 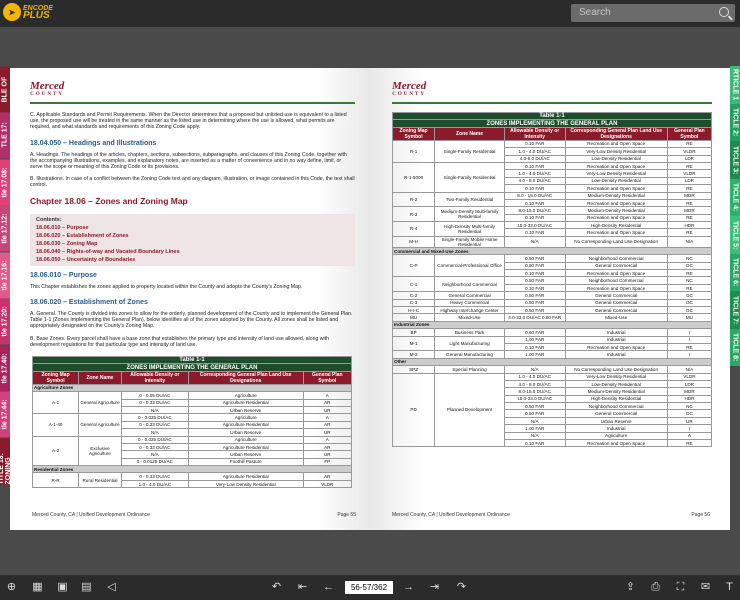 What do you see at coordinates (653, 13) in the screenshot?
I see `search-input: Search` at bounding box center [653, 13].